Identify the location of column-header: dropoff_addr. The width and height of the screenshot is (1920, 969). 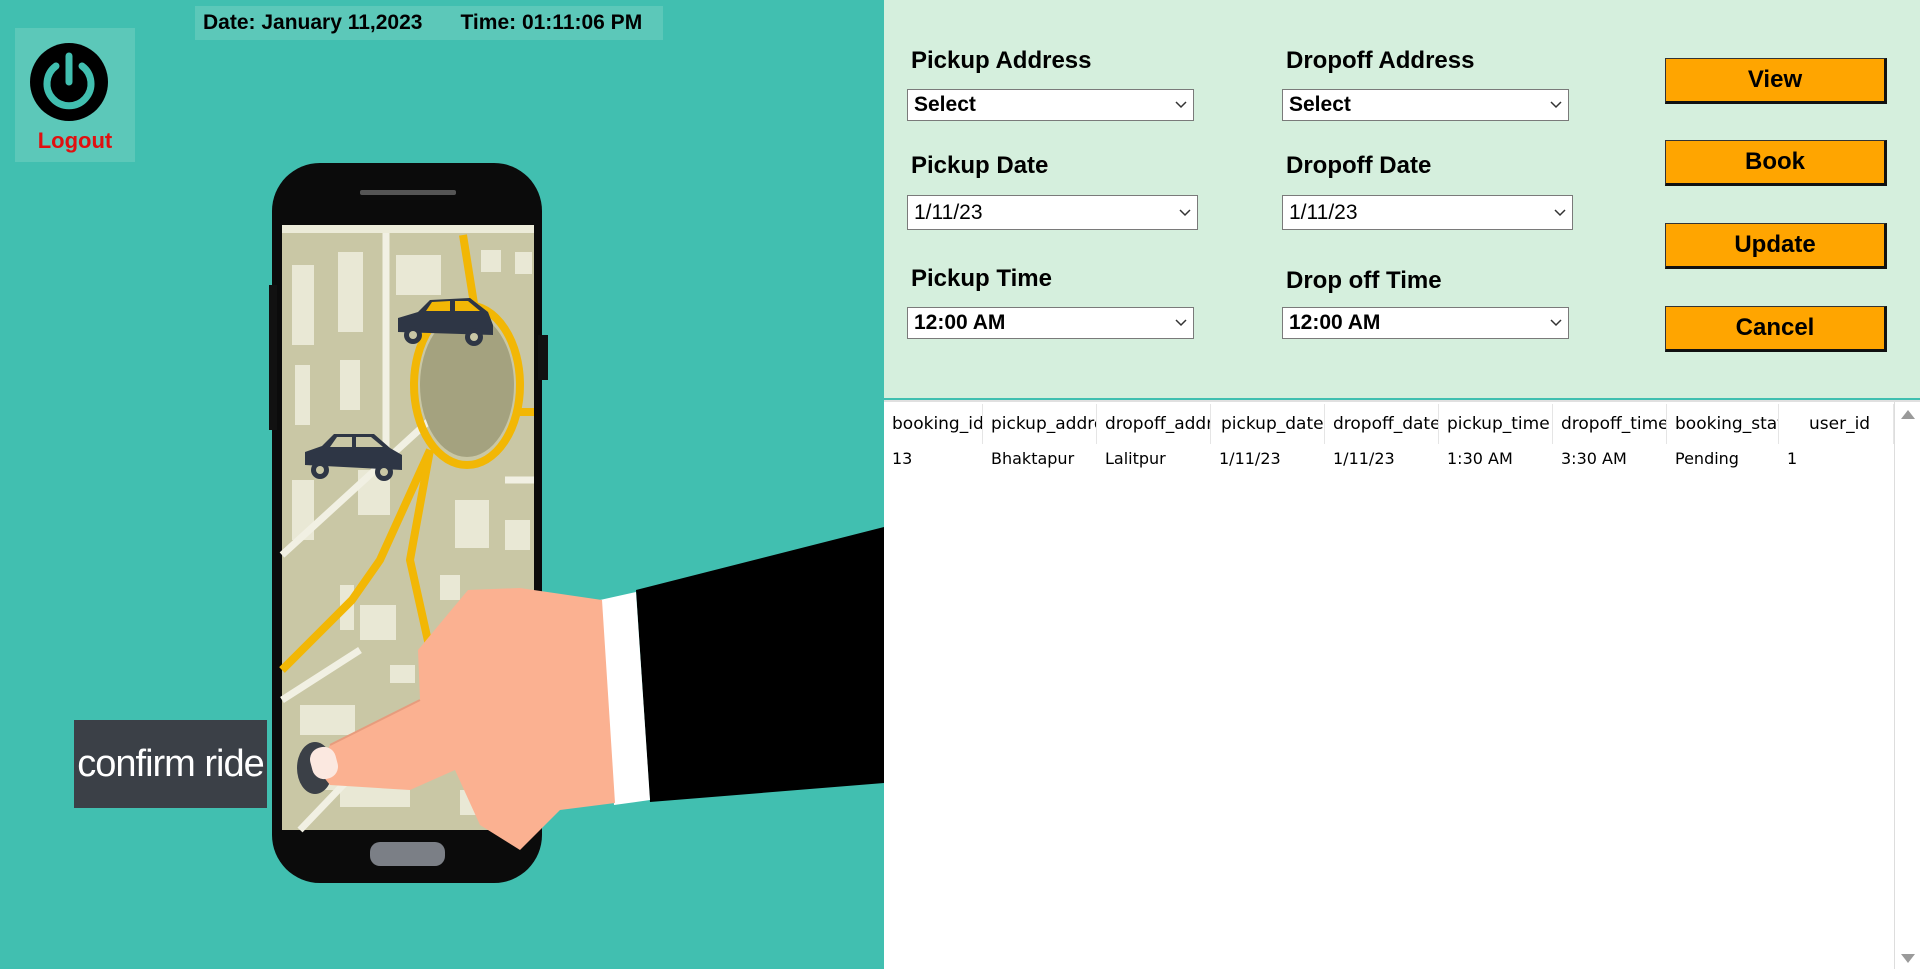
(1154, 424).